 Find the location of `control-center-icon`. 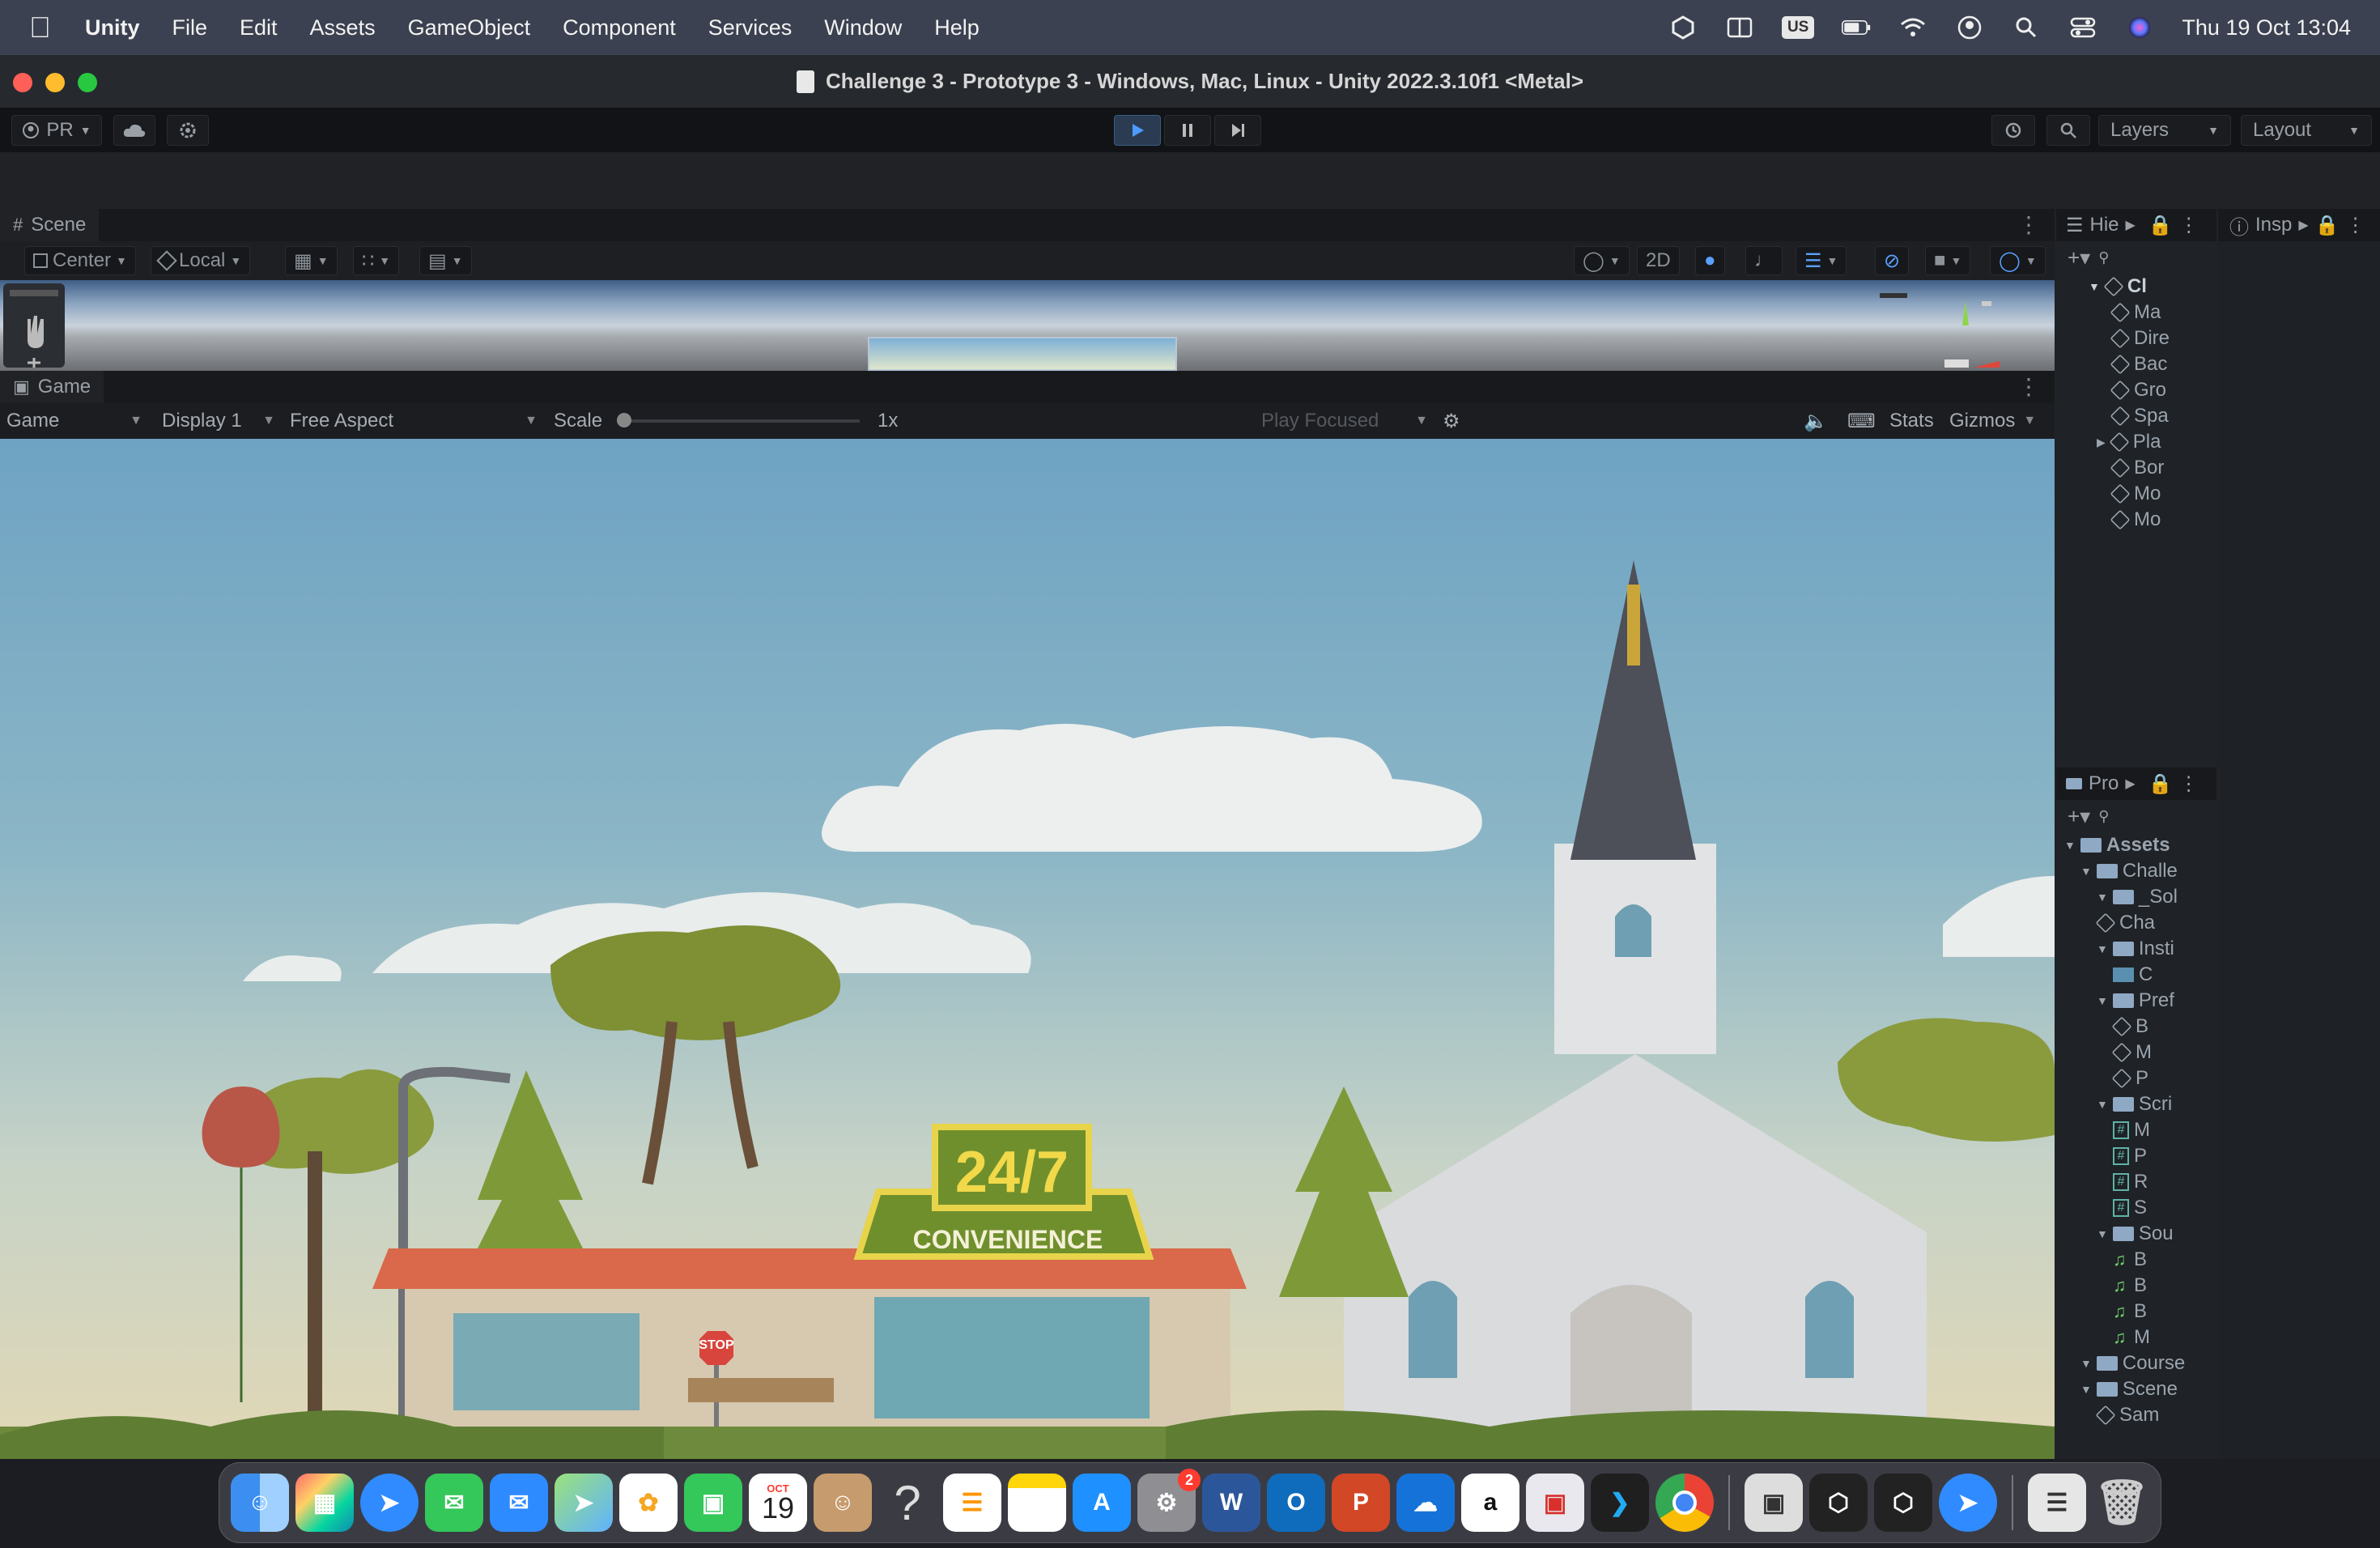

control-center-icon is located at coordinates (2082, 27).